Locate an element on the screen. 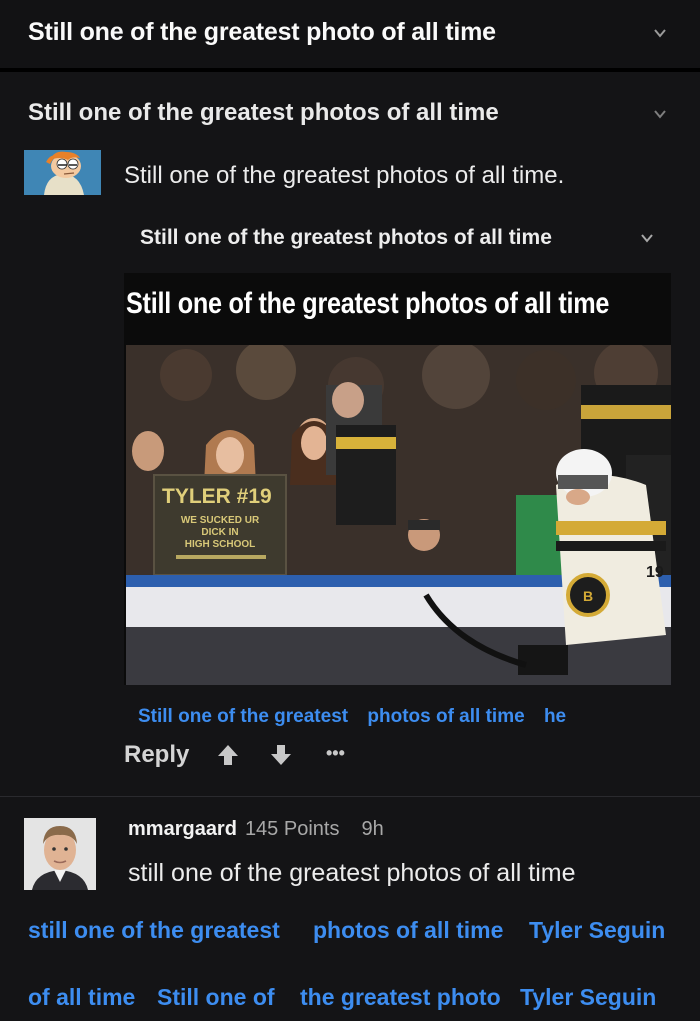  sign-line-4: HIGH SCHOOL is located at coordinates (220, 544).